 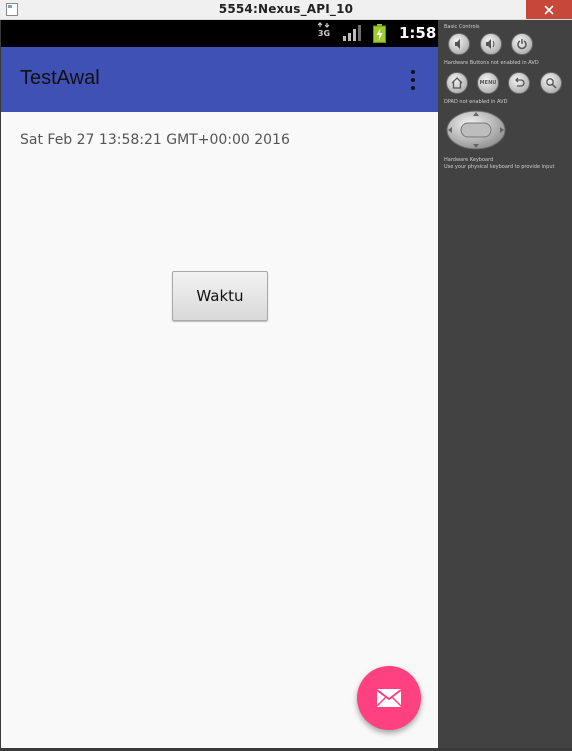 What do you see at coordinates (413, 72) in the screenshot?
I see `more-vert-icon` at bounding box center [413, 72].